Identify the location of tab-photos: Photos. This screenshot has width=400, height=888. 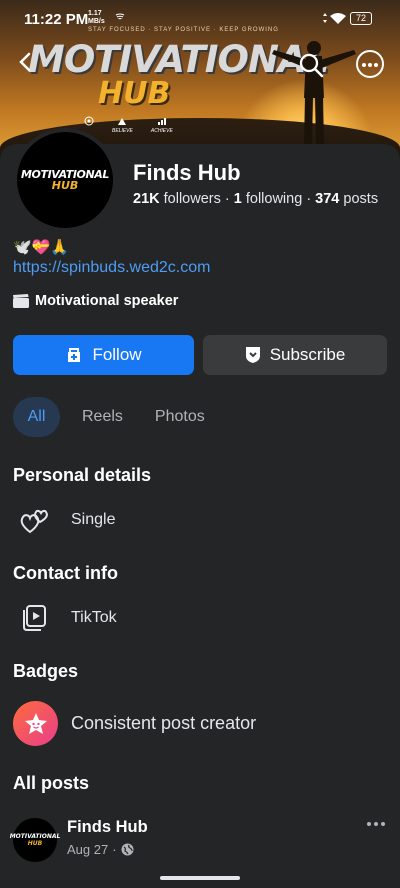
(180, 417).